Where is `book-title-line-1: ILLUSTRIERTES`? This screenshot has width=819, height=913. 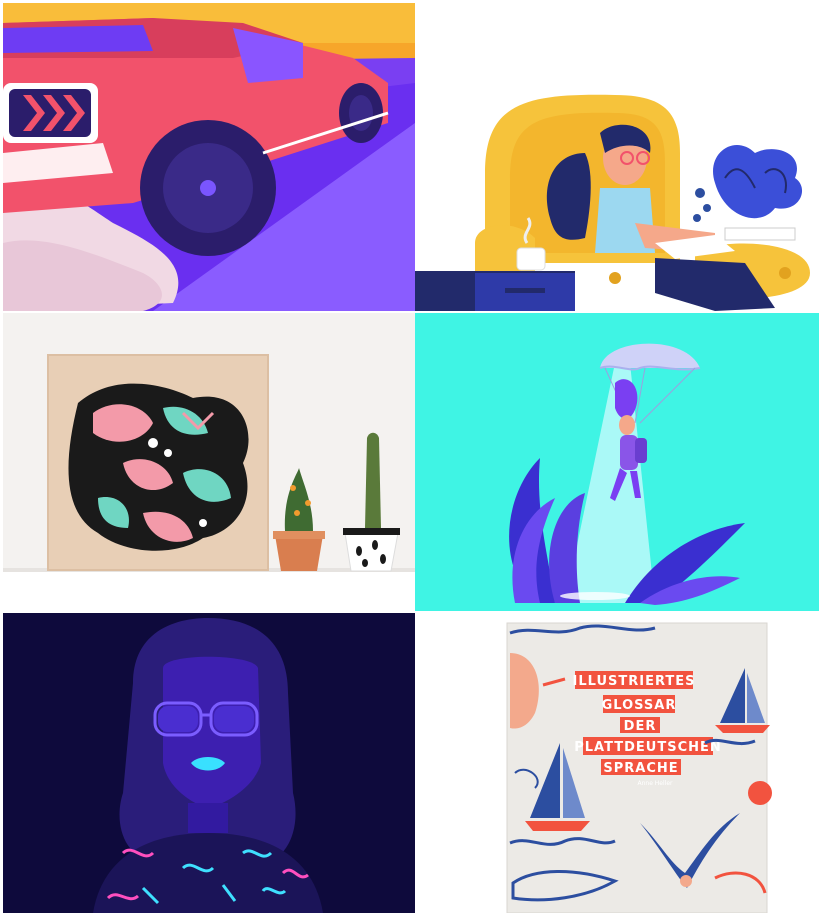 book-title-line-1: ILLUSTRIERTES is located at coordinates (634, 681).